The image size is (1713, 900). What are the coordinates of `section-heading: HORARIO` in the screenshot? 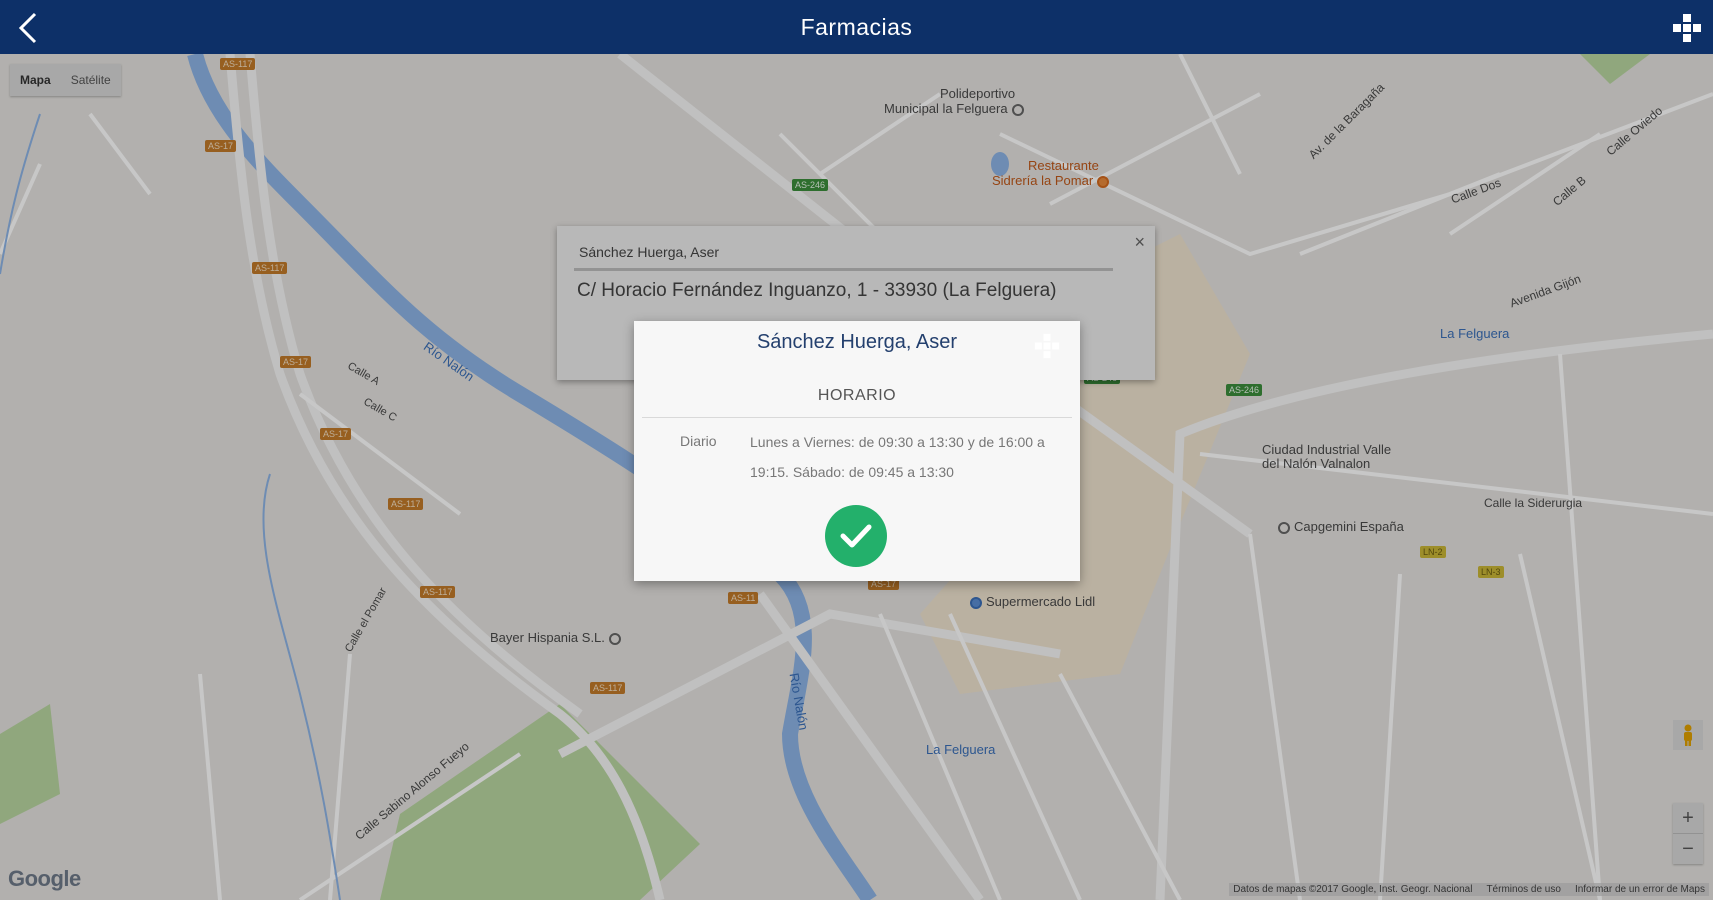 It's located at (857, 395).